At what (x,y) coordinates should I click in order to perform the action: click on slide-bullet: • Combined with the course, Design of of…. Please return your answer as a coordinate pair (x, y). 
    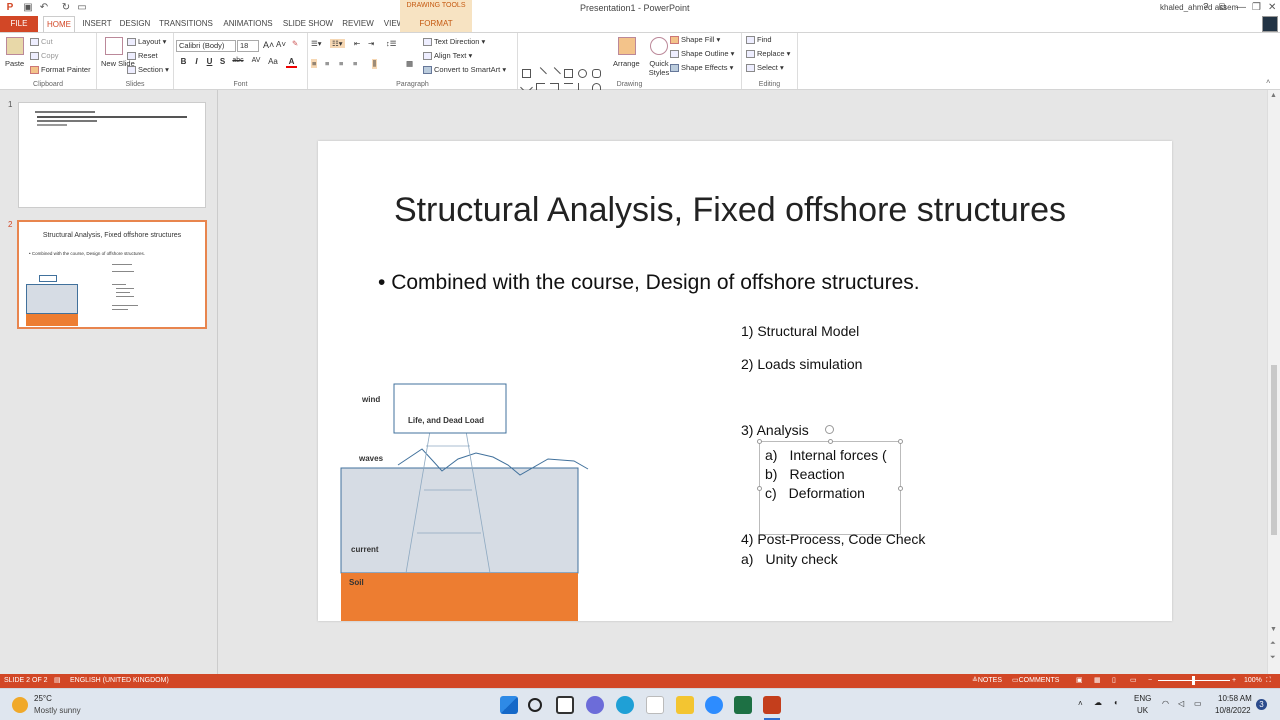
    Looking at the image, I should click on (649, 283).